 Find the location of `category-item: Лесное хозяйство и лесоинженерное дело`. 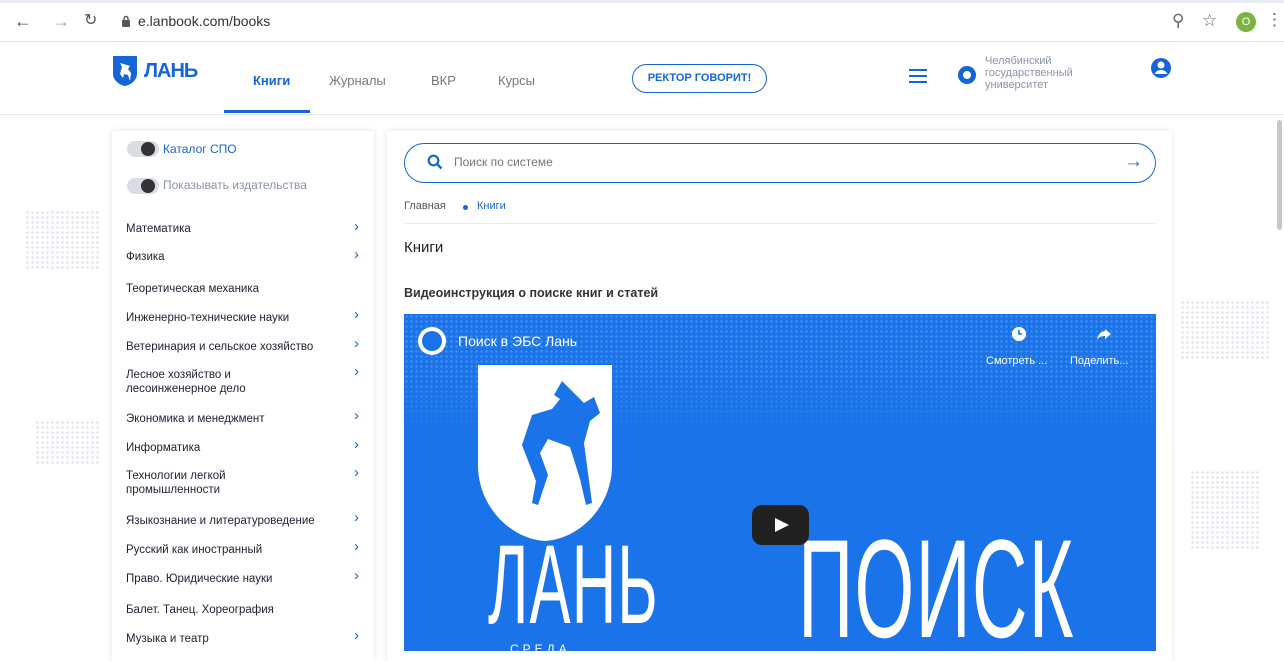

category-item: Лесное хозяйство и лесоинженерное дело is located at coordinates (206, 382).